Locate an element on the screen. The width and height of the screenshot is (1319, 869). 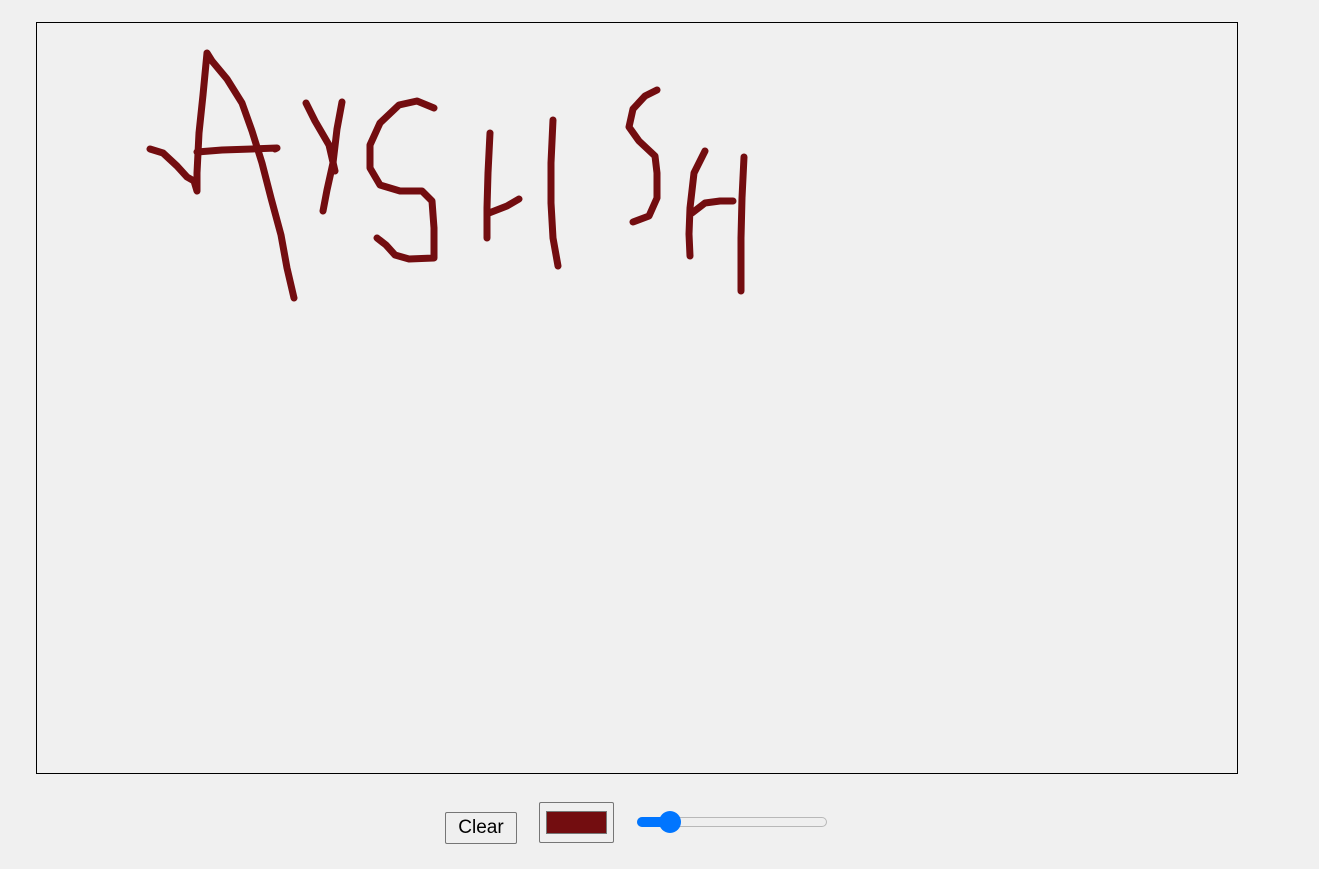
drawing-layer is located at coordinates (447, 175).